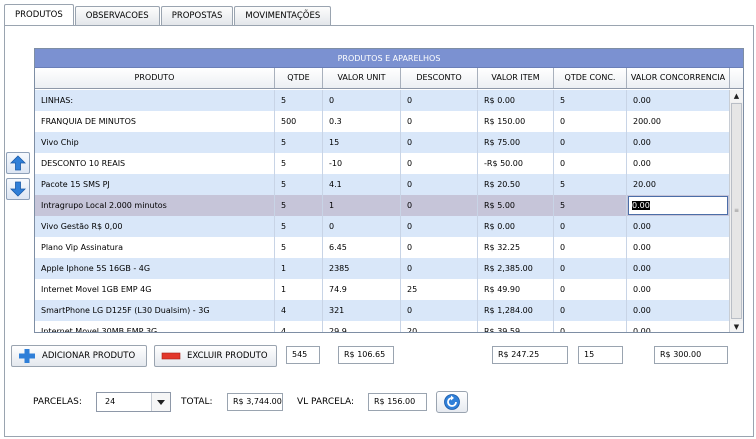  Describe the element at coordinates (516, 326) in the screenshot. I see `table-cell: R$ 39.59` at that location.